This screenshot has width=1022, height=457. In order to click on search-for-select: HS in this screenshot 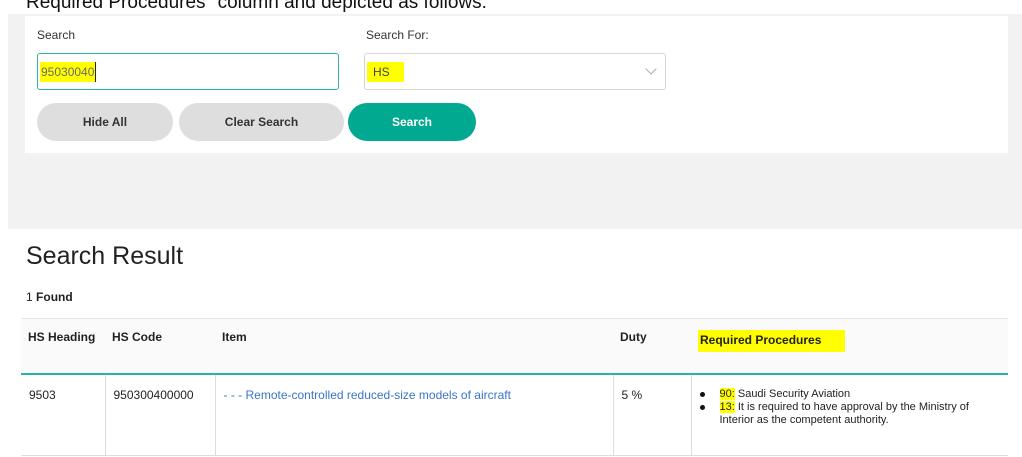, I will do `click(515, 71)`.